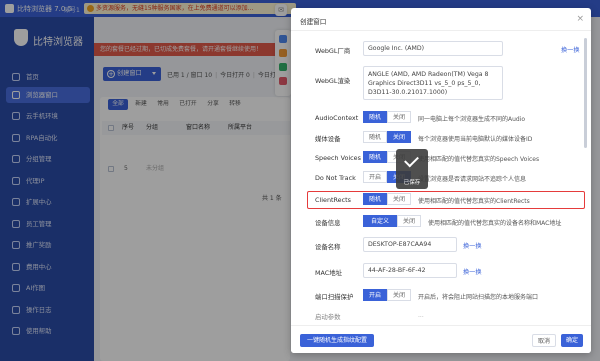 This screenshot has width=600, height=361. I want to click on port-scan-on-option: 开启, so click(375, 295).